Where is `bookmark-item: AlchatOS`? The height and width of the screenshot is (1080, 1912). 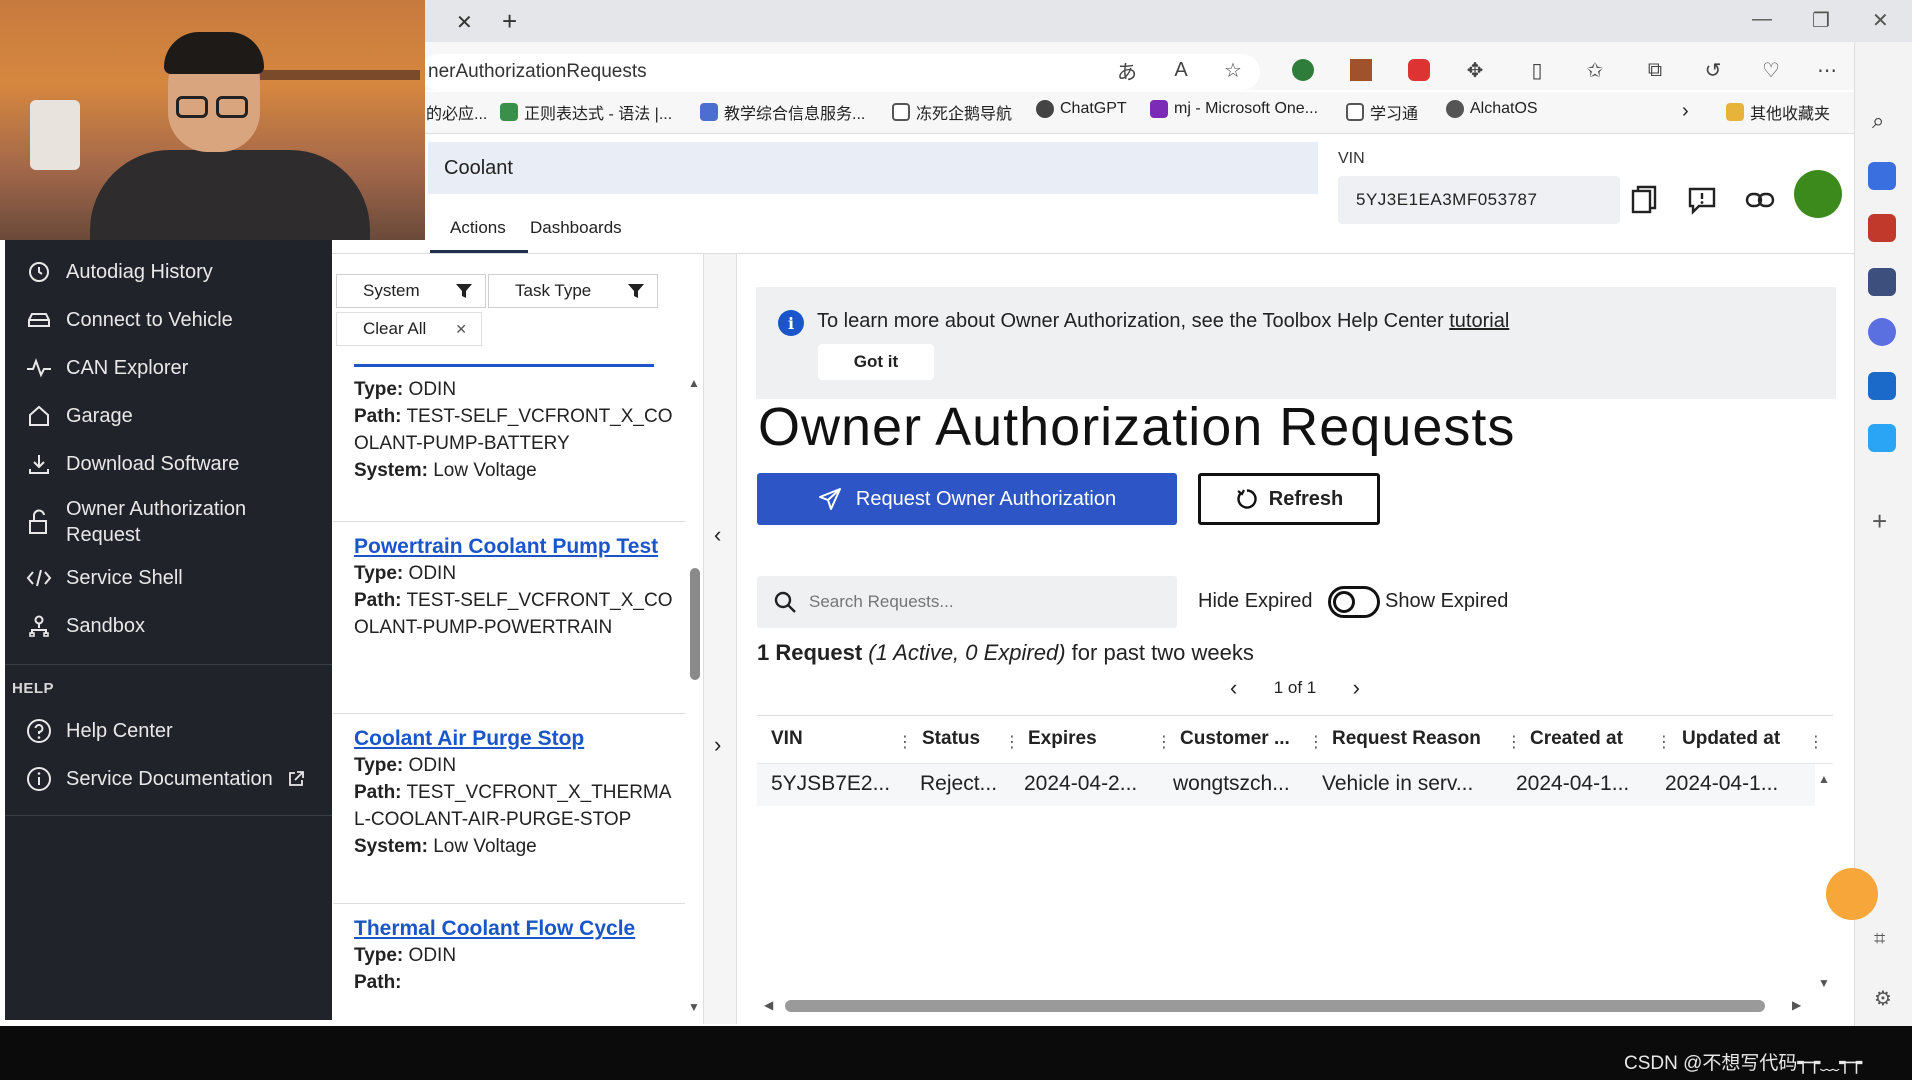
bookmark-item: AlchatOS is located at coordinates (1492, 109).